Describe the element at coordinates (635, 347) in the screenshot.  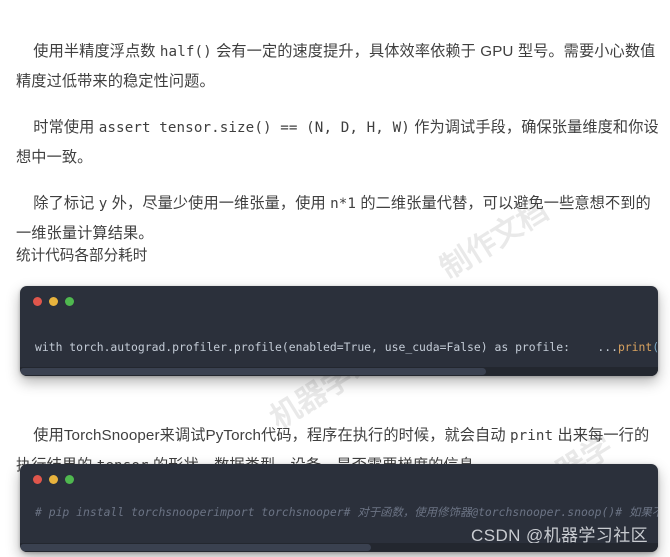
I see `code-token: print` at that location.